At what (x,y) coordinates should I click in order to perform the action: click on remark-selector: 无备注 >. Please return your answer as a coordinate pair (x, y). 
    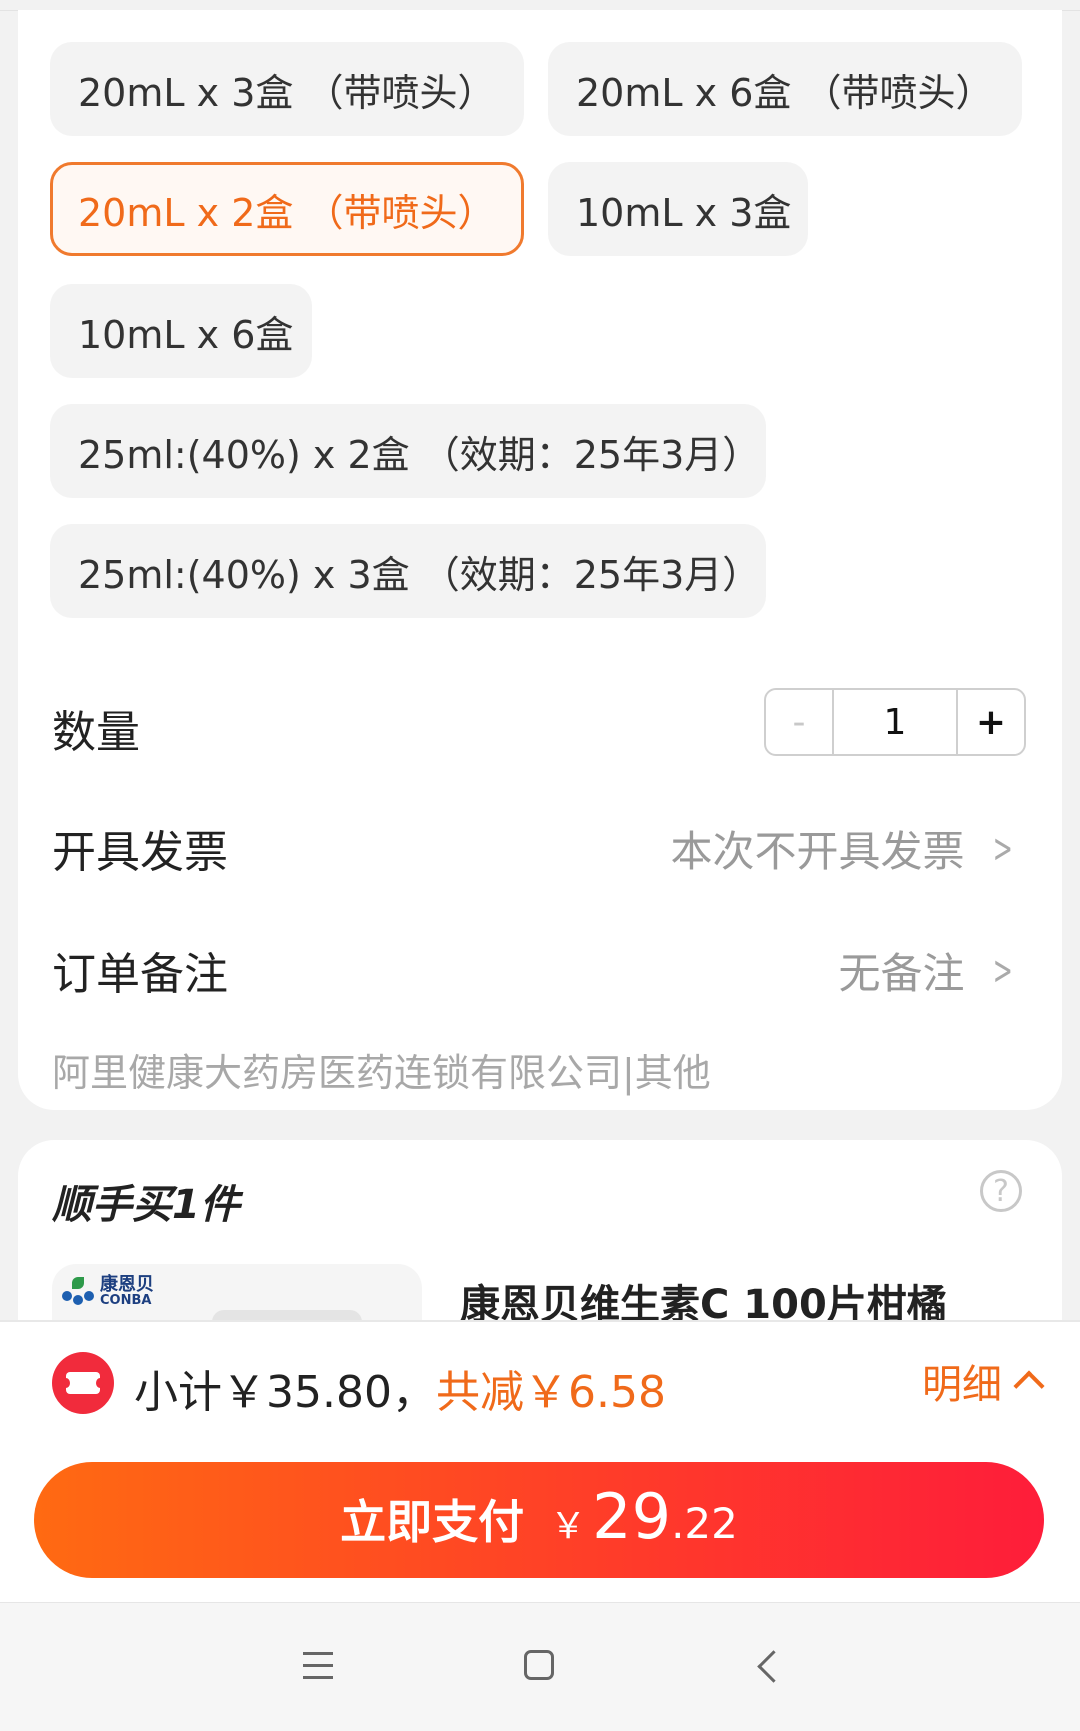
    Looking at the image, I should click on (929, 970).